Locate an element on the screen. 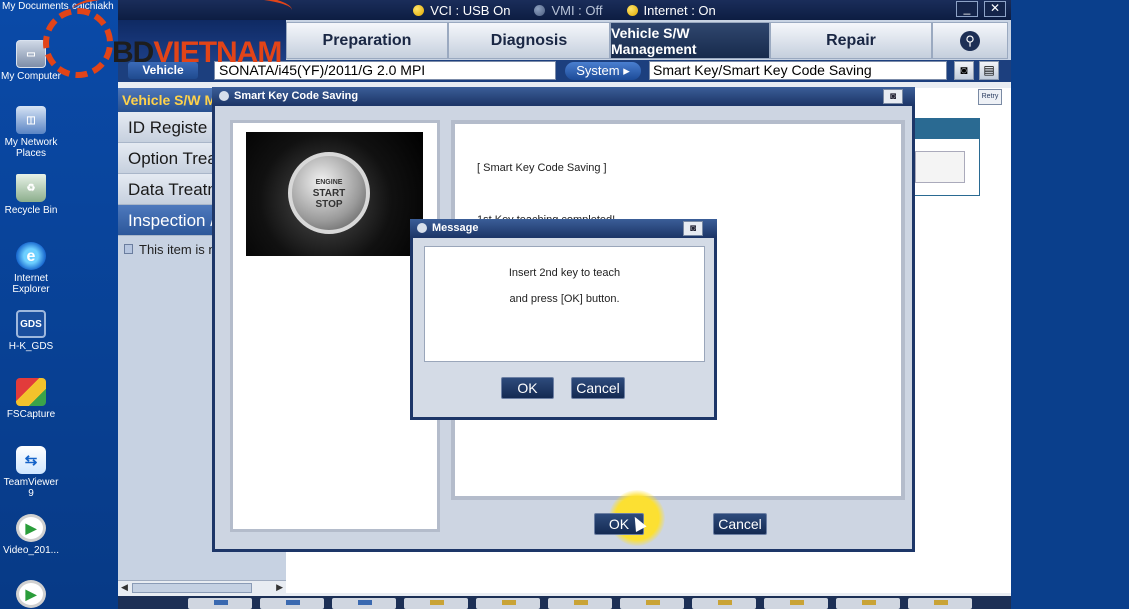 Image resolution: width=1129 pixels, height=609 pixels. watermark-text-1: BD is located at coordinates (133, 52).